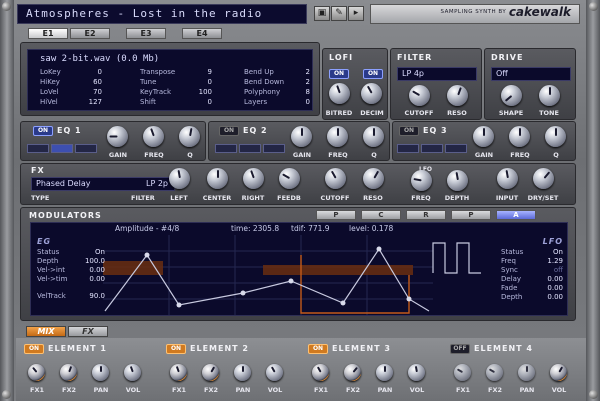  What do you see at coordinates (373, 178) in the screenshot?
I see `fx-reso-knob` at bounding box center [373, 178].